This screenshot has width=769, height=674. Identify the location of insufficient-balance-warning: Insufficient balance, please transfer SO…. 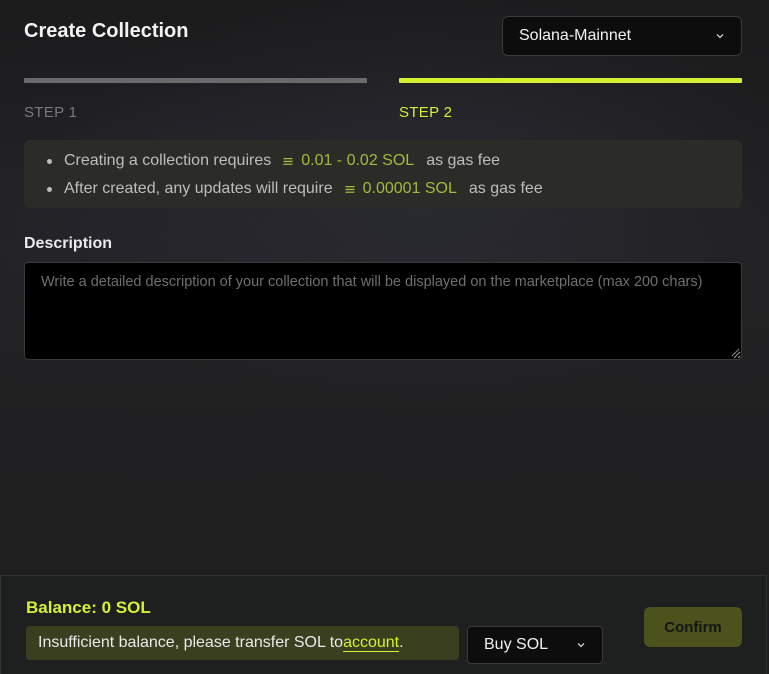
(242, 643).